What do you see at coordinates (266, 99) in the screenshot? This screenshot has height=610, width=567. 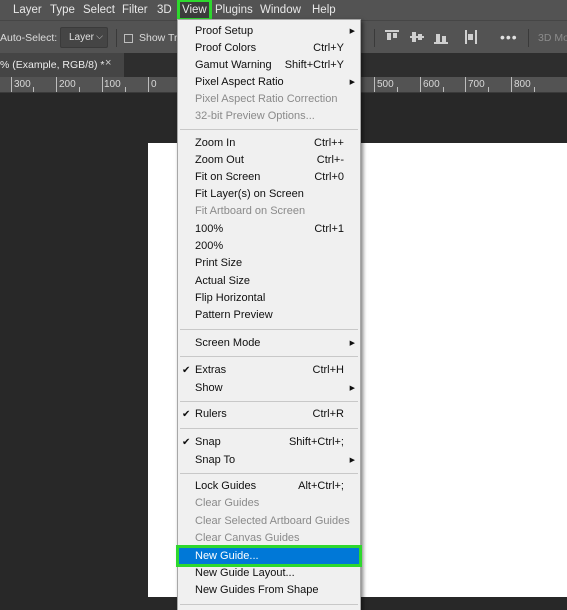 I see `menu-item-pixel-aspect-ratio-correction: Pixel Aspect Ratio Correction` at bounding box center [266, 99].